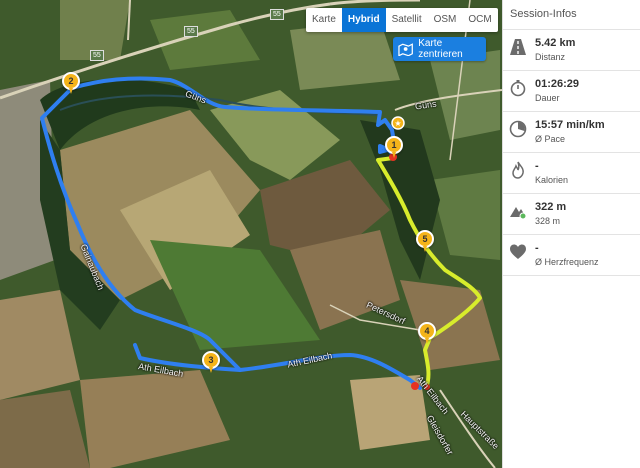 The height and width of the screenshot is (468, 640). What do you see at coordinates (479, 20) in the screenshot?
I see `map-type-ocm: OCM` at bounding box center [479, 20].